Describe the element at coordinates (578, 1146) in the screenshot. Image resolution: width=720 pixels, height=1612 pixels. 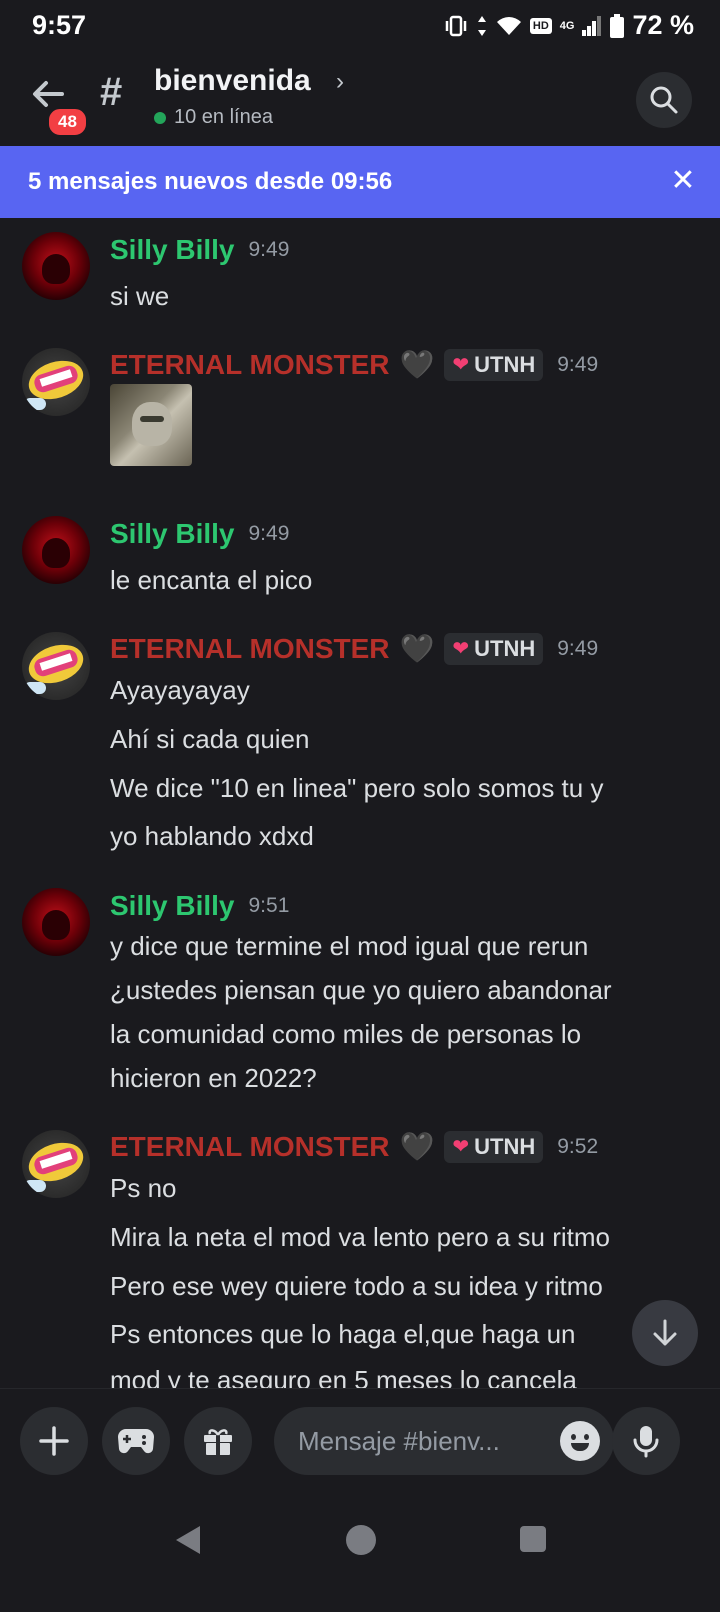
I see `timestamp: 9:52` at that location.